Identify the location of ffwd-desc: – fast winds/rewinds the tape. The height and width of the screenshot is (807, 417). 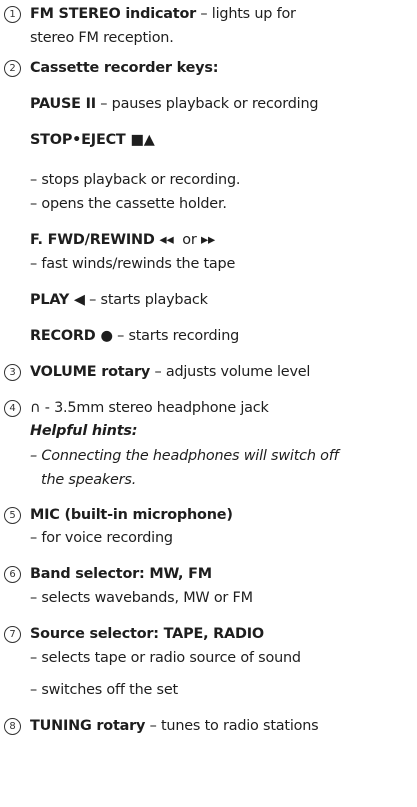
(133, 264).